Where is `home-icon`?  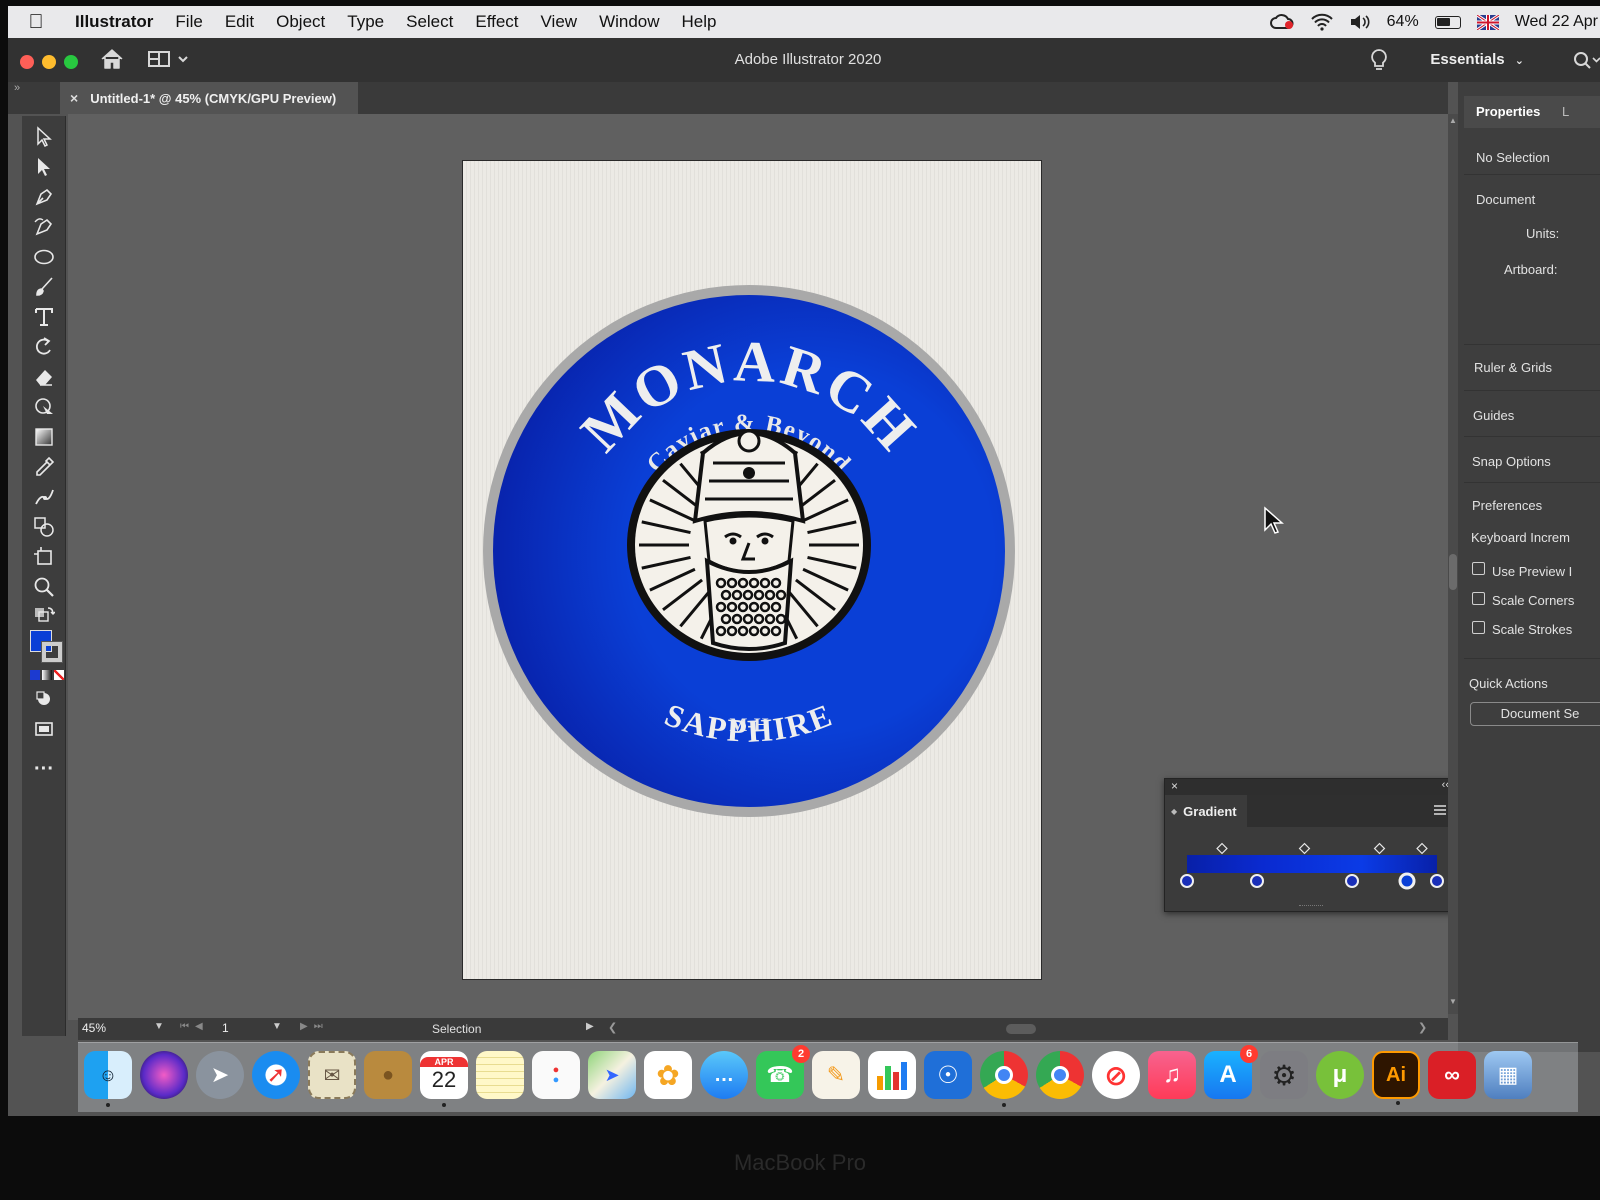
home-icon is located at coordinates (112, 59).